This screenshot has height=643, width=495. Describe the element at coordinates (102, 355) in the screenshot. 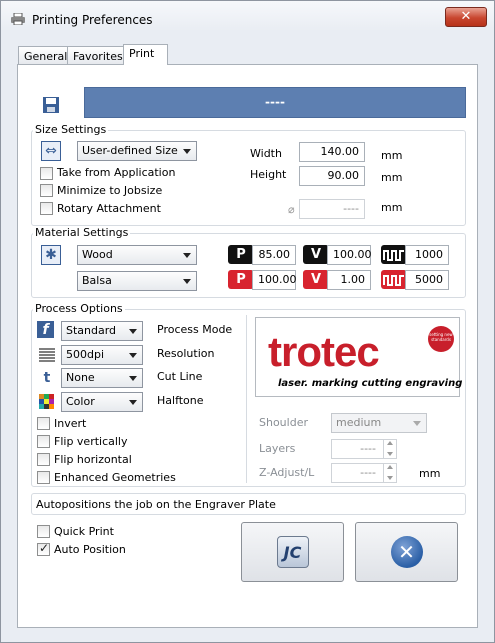

I see `resolution-select: 500dpi` at that location.